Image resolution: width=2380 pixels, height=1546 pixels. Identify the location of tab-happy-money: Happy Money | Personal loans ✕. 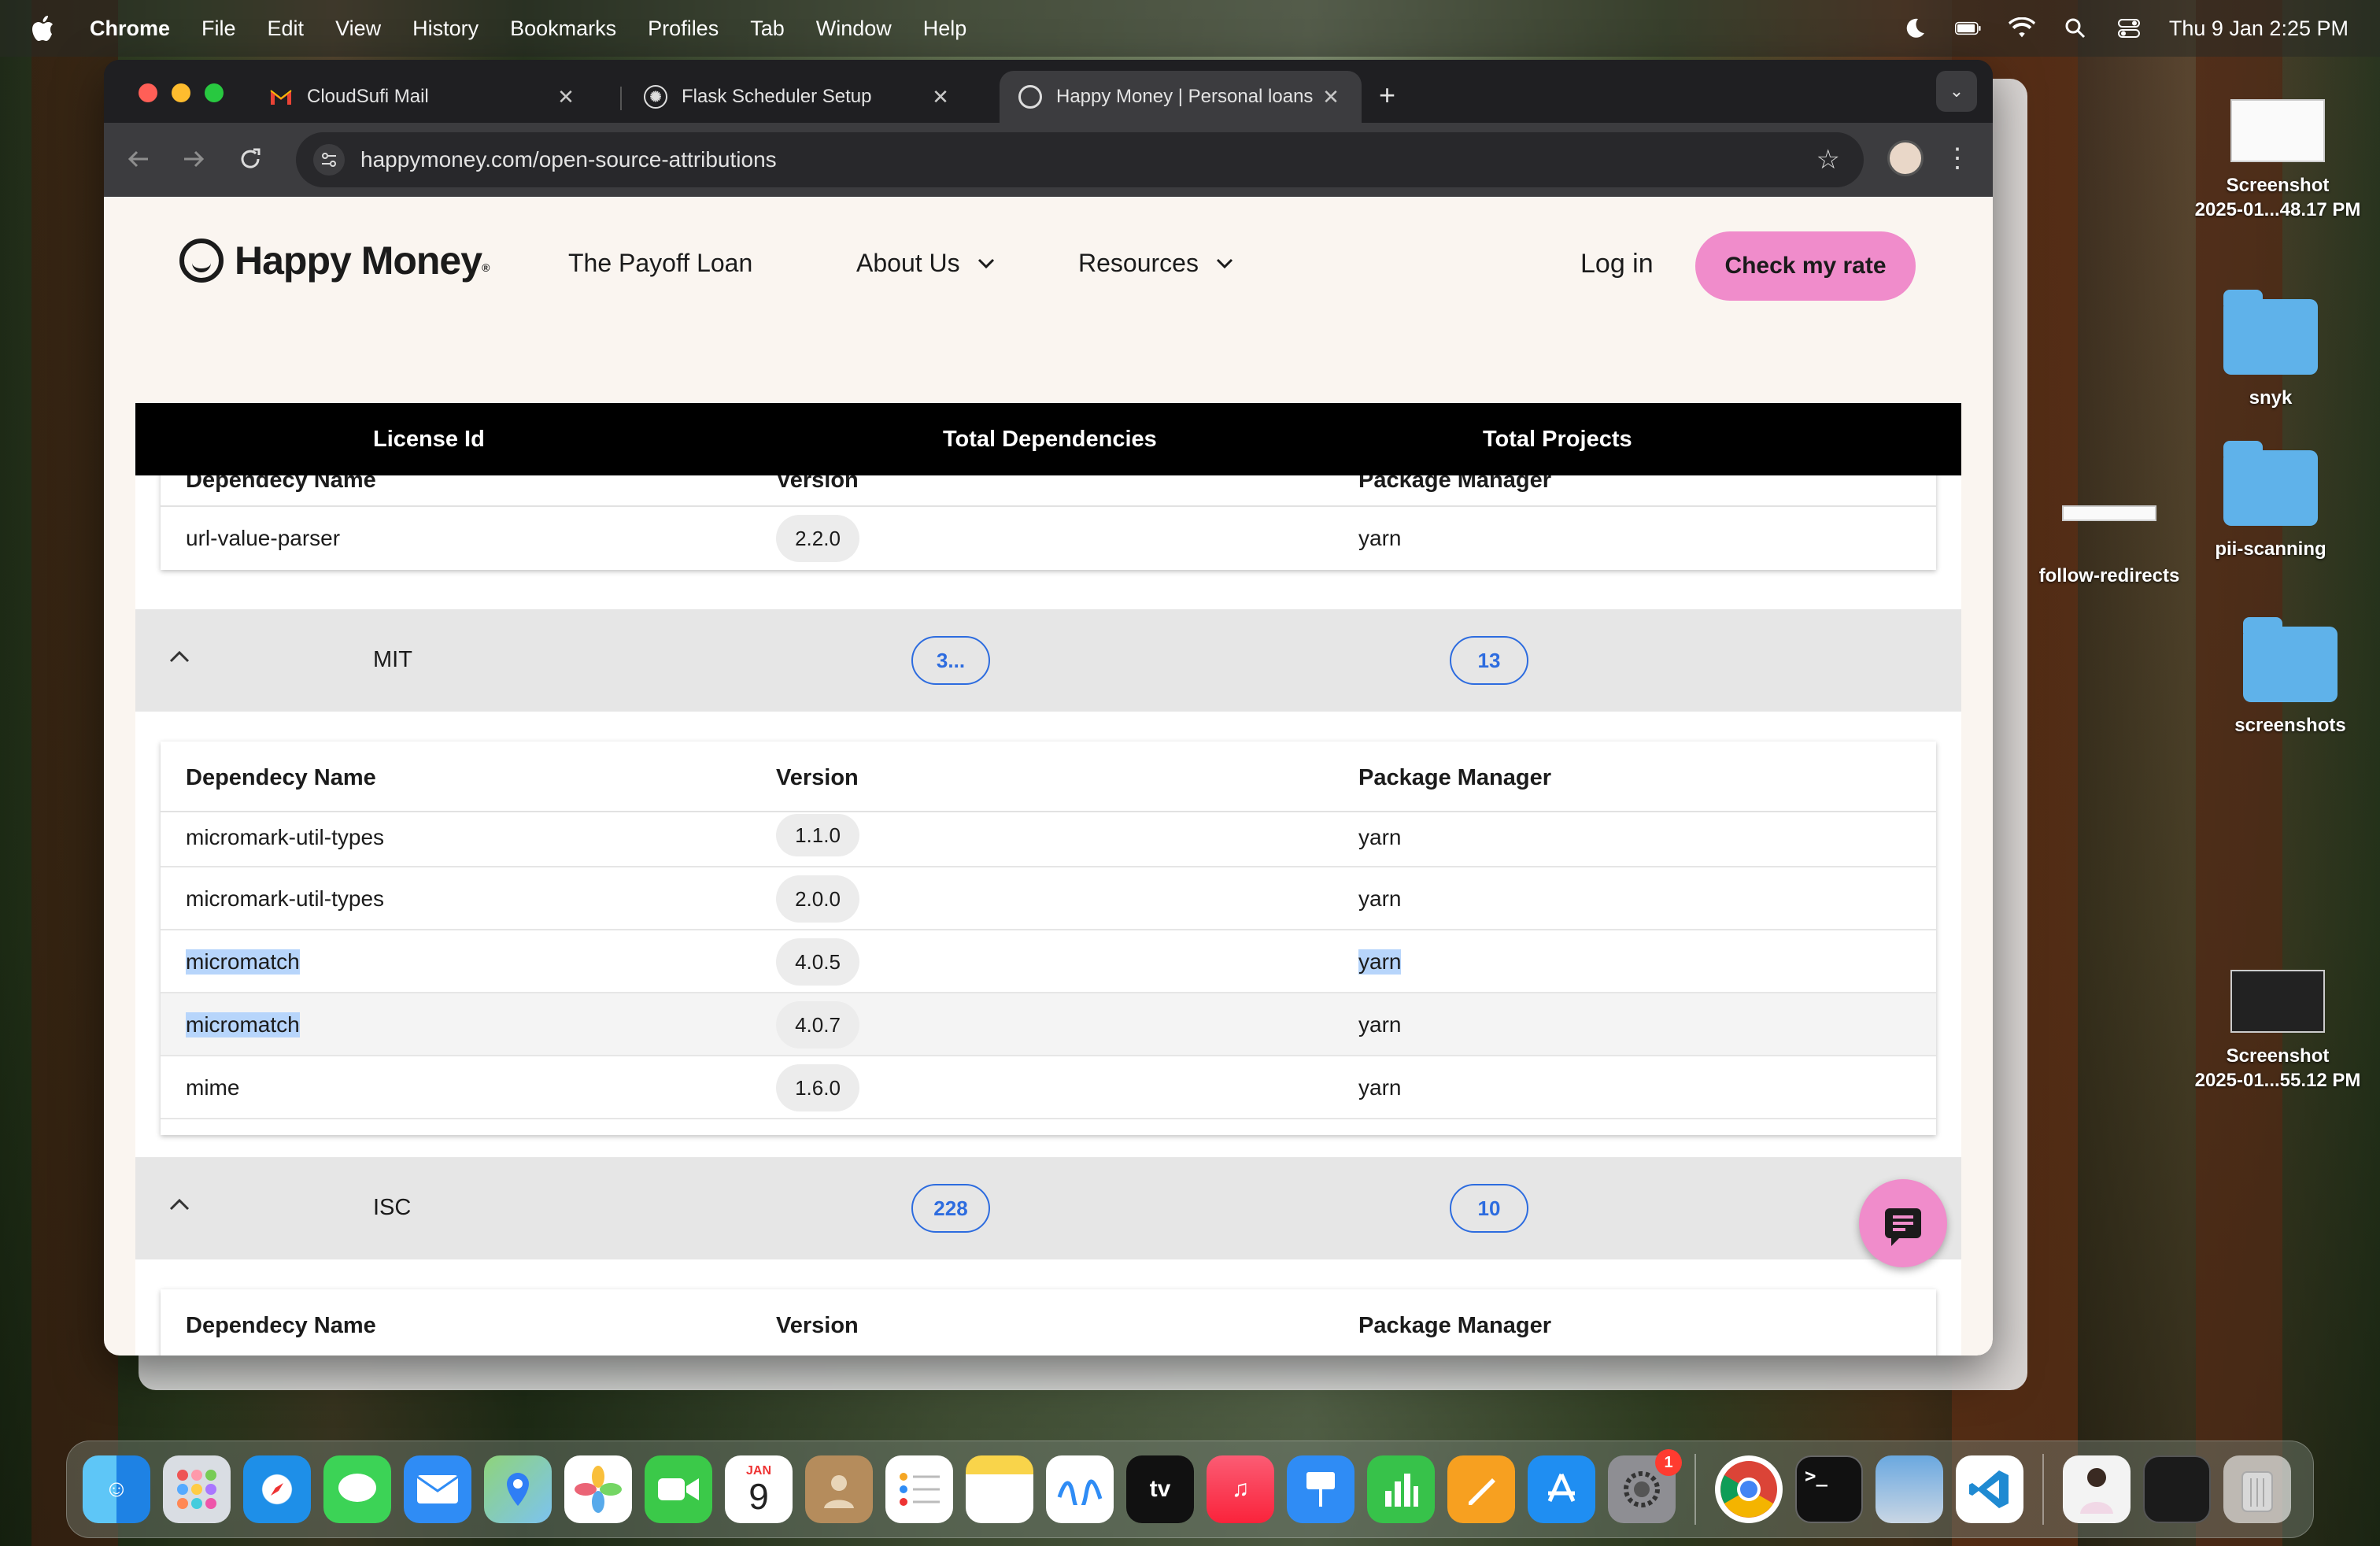
(1181, 97).